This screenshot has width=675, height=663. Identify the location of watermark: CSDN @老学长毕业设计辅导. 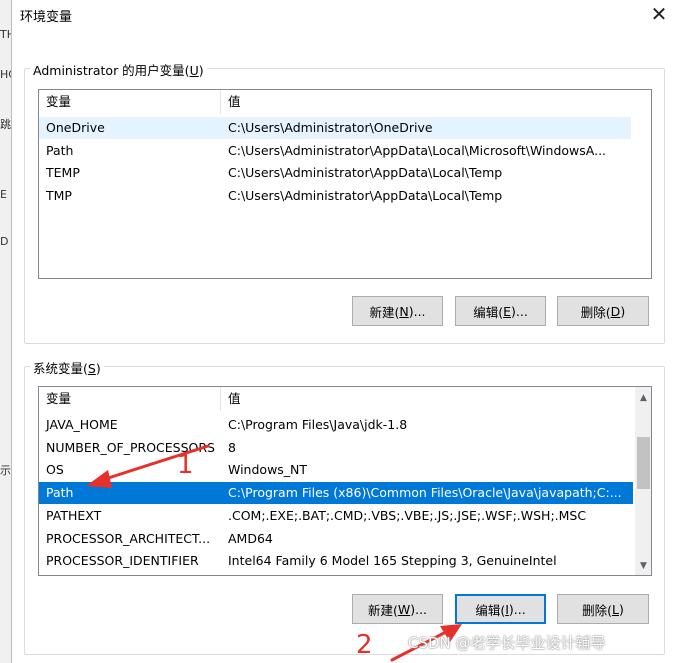
(507, 643).